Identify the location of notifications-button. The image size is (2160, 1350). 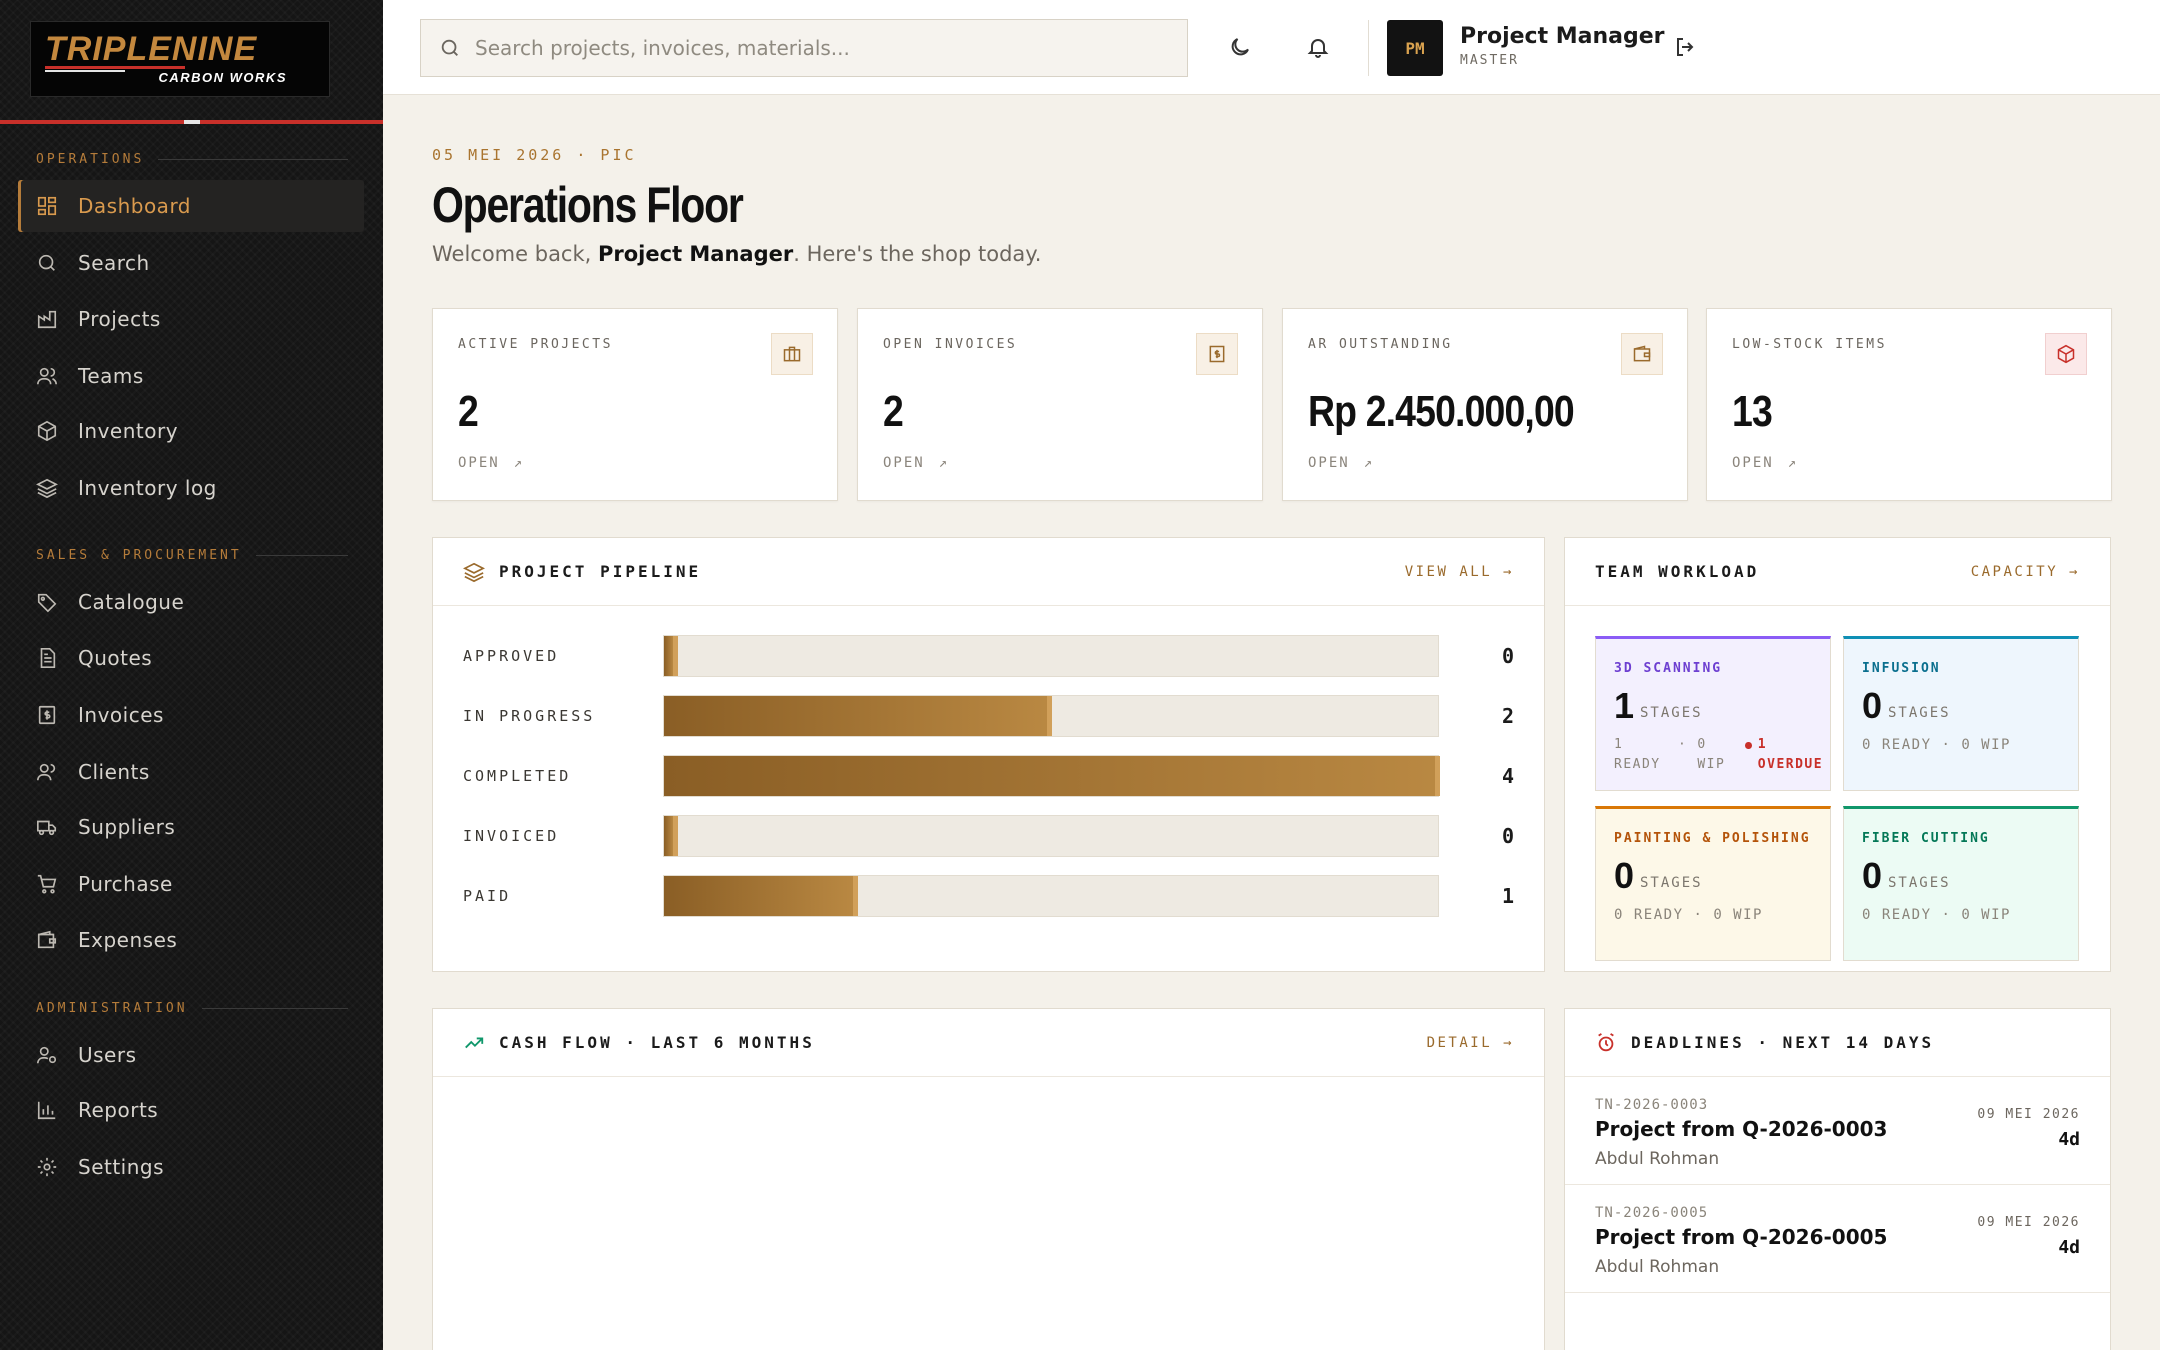
(1318, 47).